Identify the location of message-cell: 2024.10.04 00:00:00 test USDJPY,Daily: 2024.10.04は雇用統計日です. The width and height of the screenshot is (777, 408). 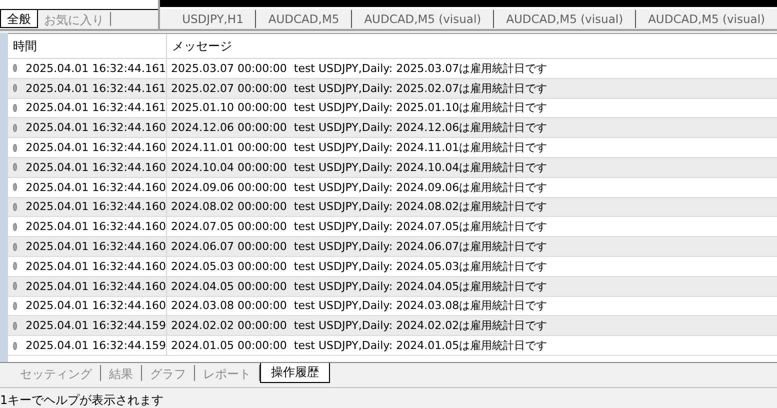
(359, 167).